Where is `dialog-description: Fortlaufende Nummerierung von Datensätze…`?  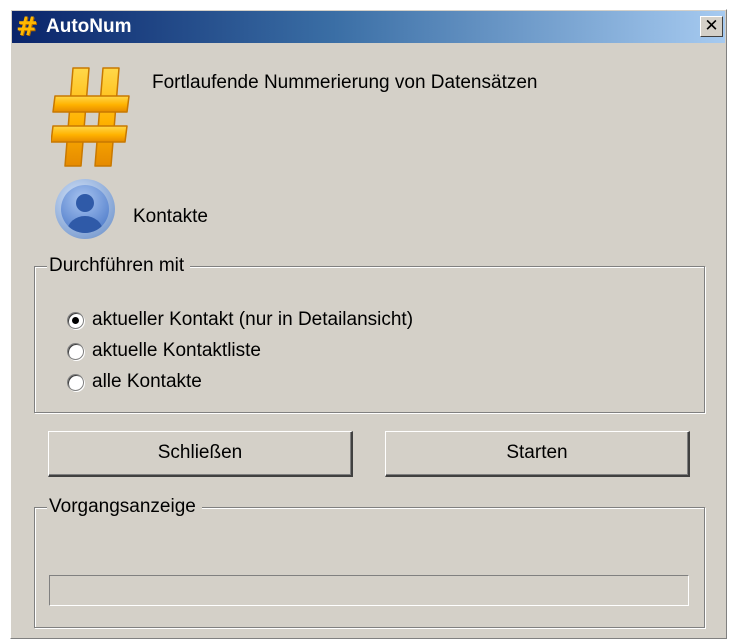 dialog-description: Fortlaufende Nummerierung von Datensätze… is located at coordinates (345, 82).